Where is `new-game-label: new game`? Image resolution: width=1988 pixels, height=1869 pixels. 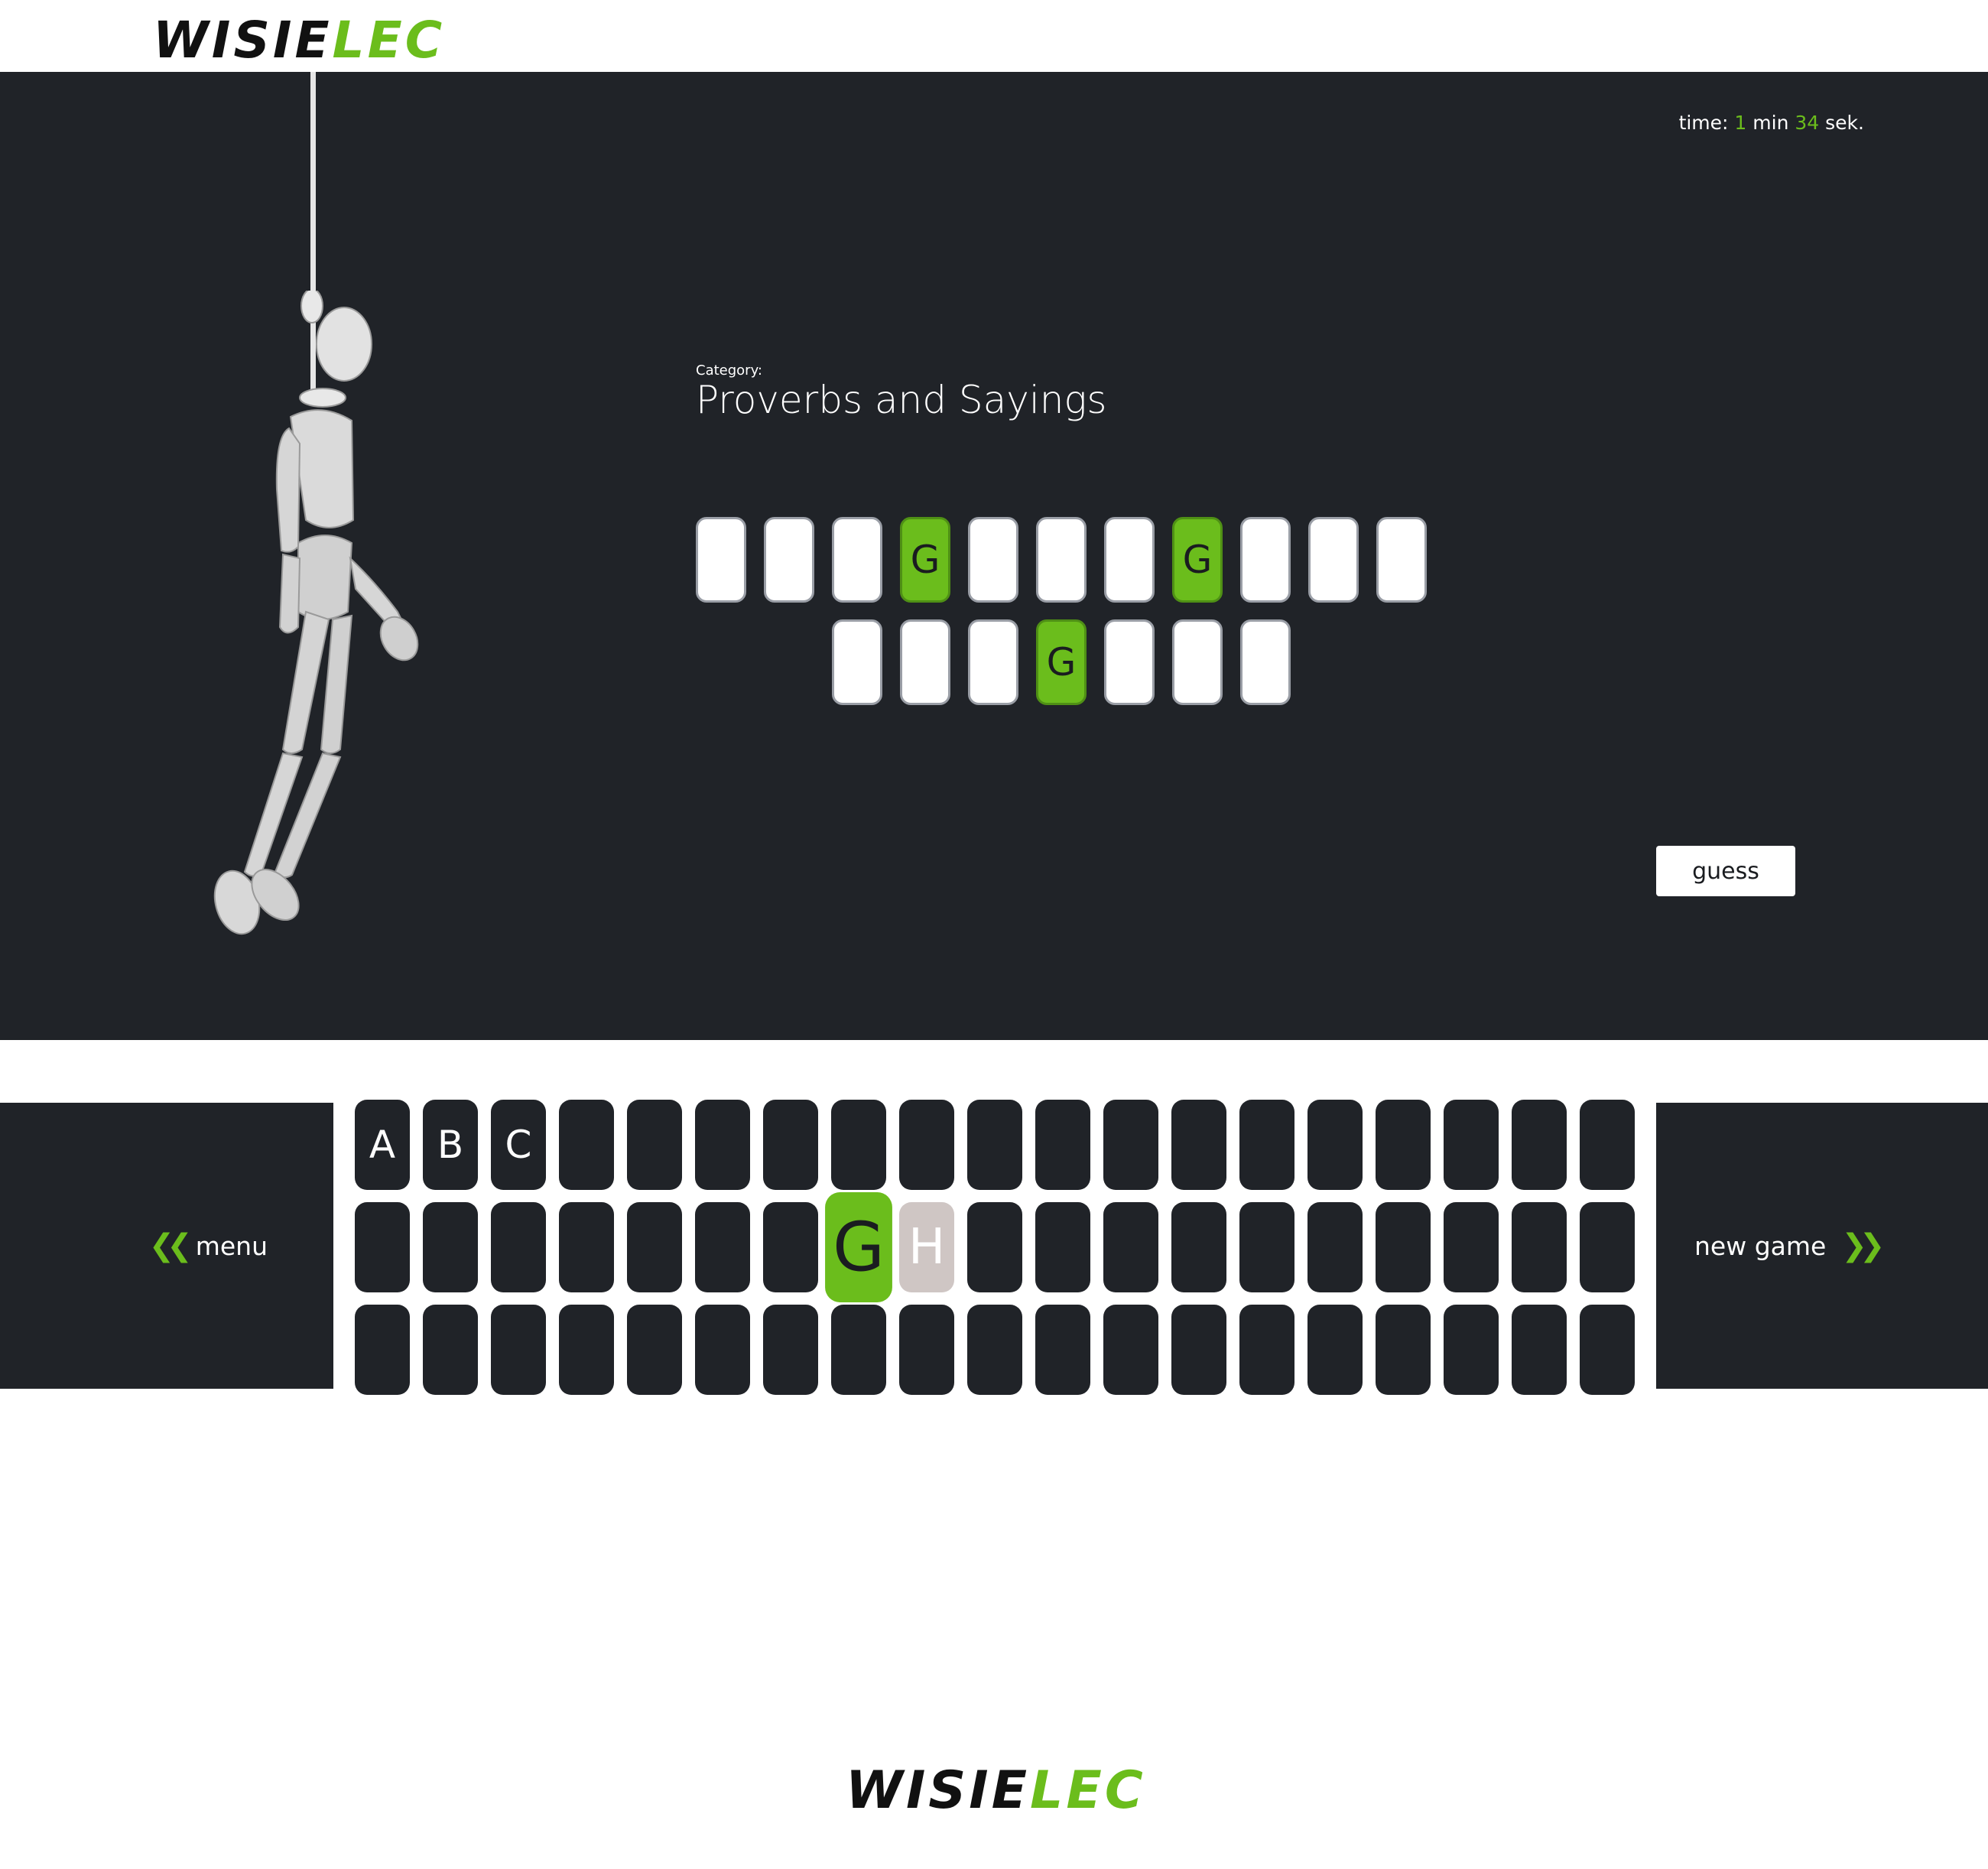 new-game-label: new game is located at coordinates (1760, 1245).